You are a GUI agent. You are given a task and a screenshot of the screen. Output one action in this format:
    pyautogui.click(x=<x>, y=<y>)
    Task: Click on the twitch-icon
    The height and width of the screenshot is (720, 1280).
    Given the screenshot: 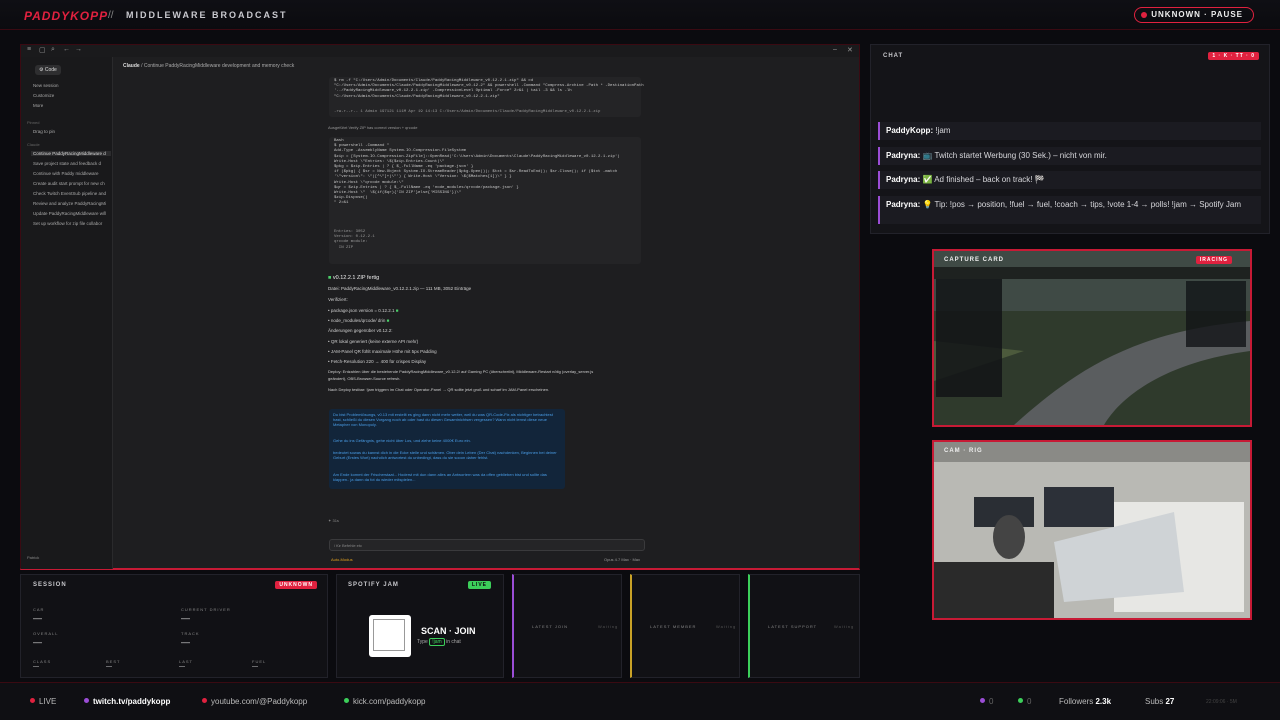 What is the action you would take?
    pyautogui.click(x=86, y=700)
    